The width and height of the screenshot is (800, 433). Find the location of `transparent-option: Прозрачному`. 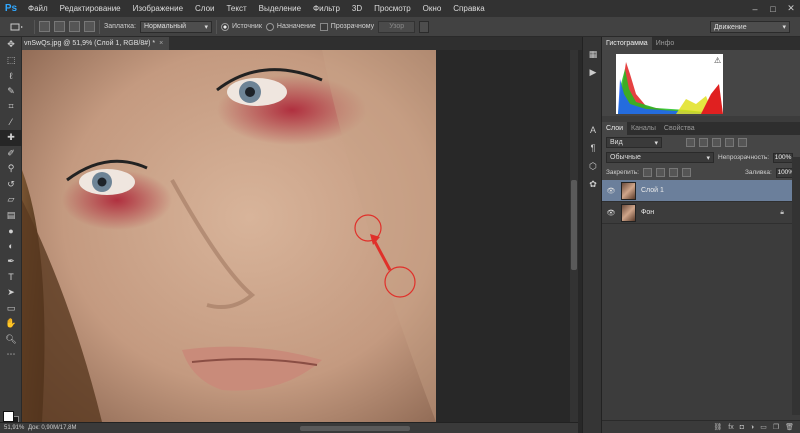

transparent-option: Прозрачному is located at coordinates (347, 26).